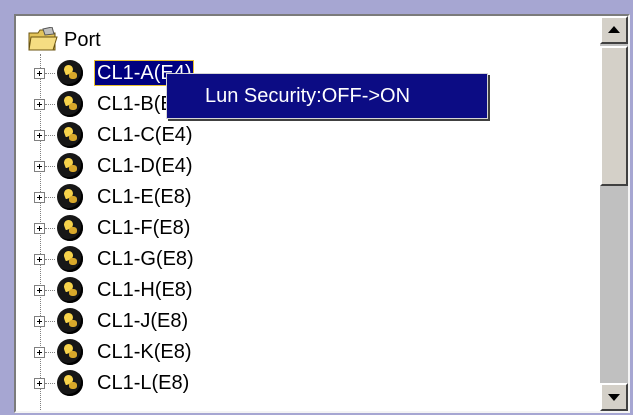 This screenshot has width=633, height=415. Describe the element at coordinates (145, 290) in the screenshot. I see `tree-item-label: CL1-H(E8)` at that location.